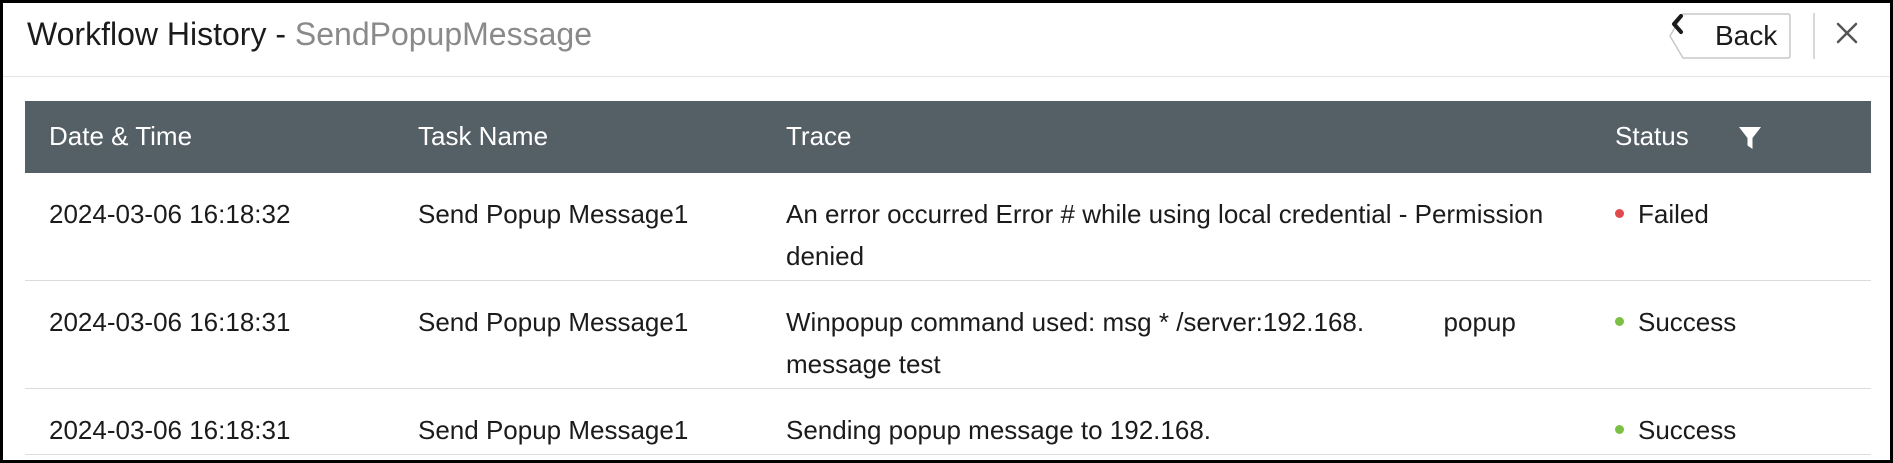 This screenshot has height=463, width=1893. I want to click on status-dot-failed, so click(1619, 213).